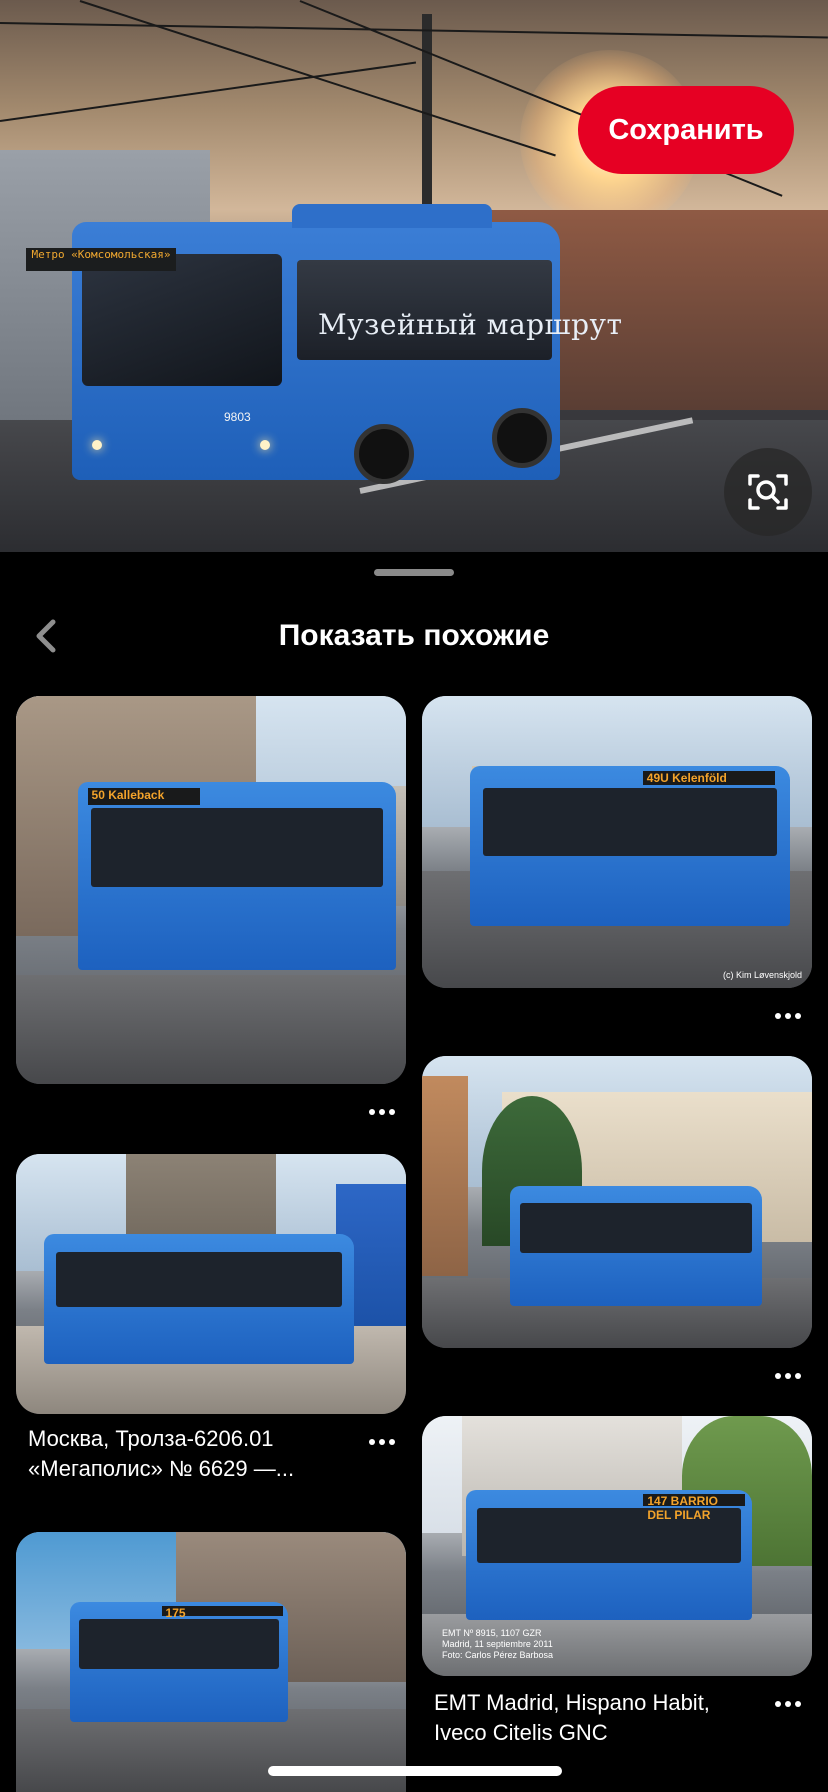 The width and height of the screenshot is (828, 1792). I want to click on bus-destination-sign: Метро «Комсомольская», so click(101, 259).